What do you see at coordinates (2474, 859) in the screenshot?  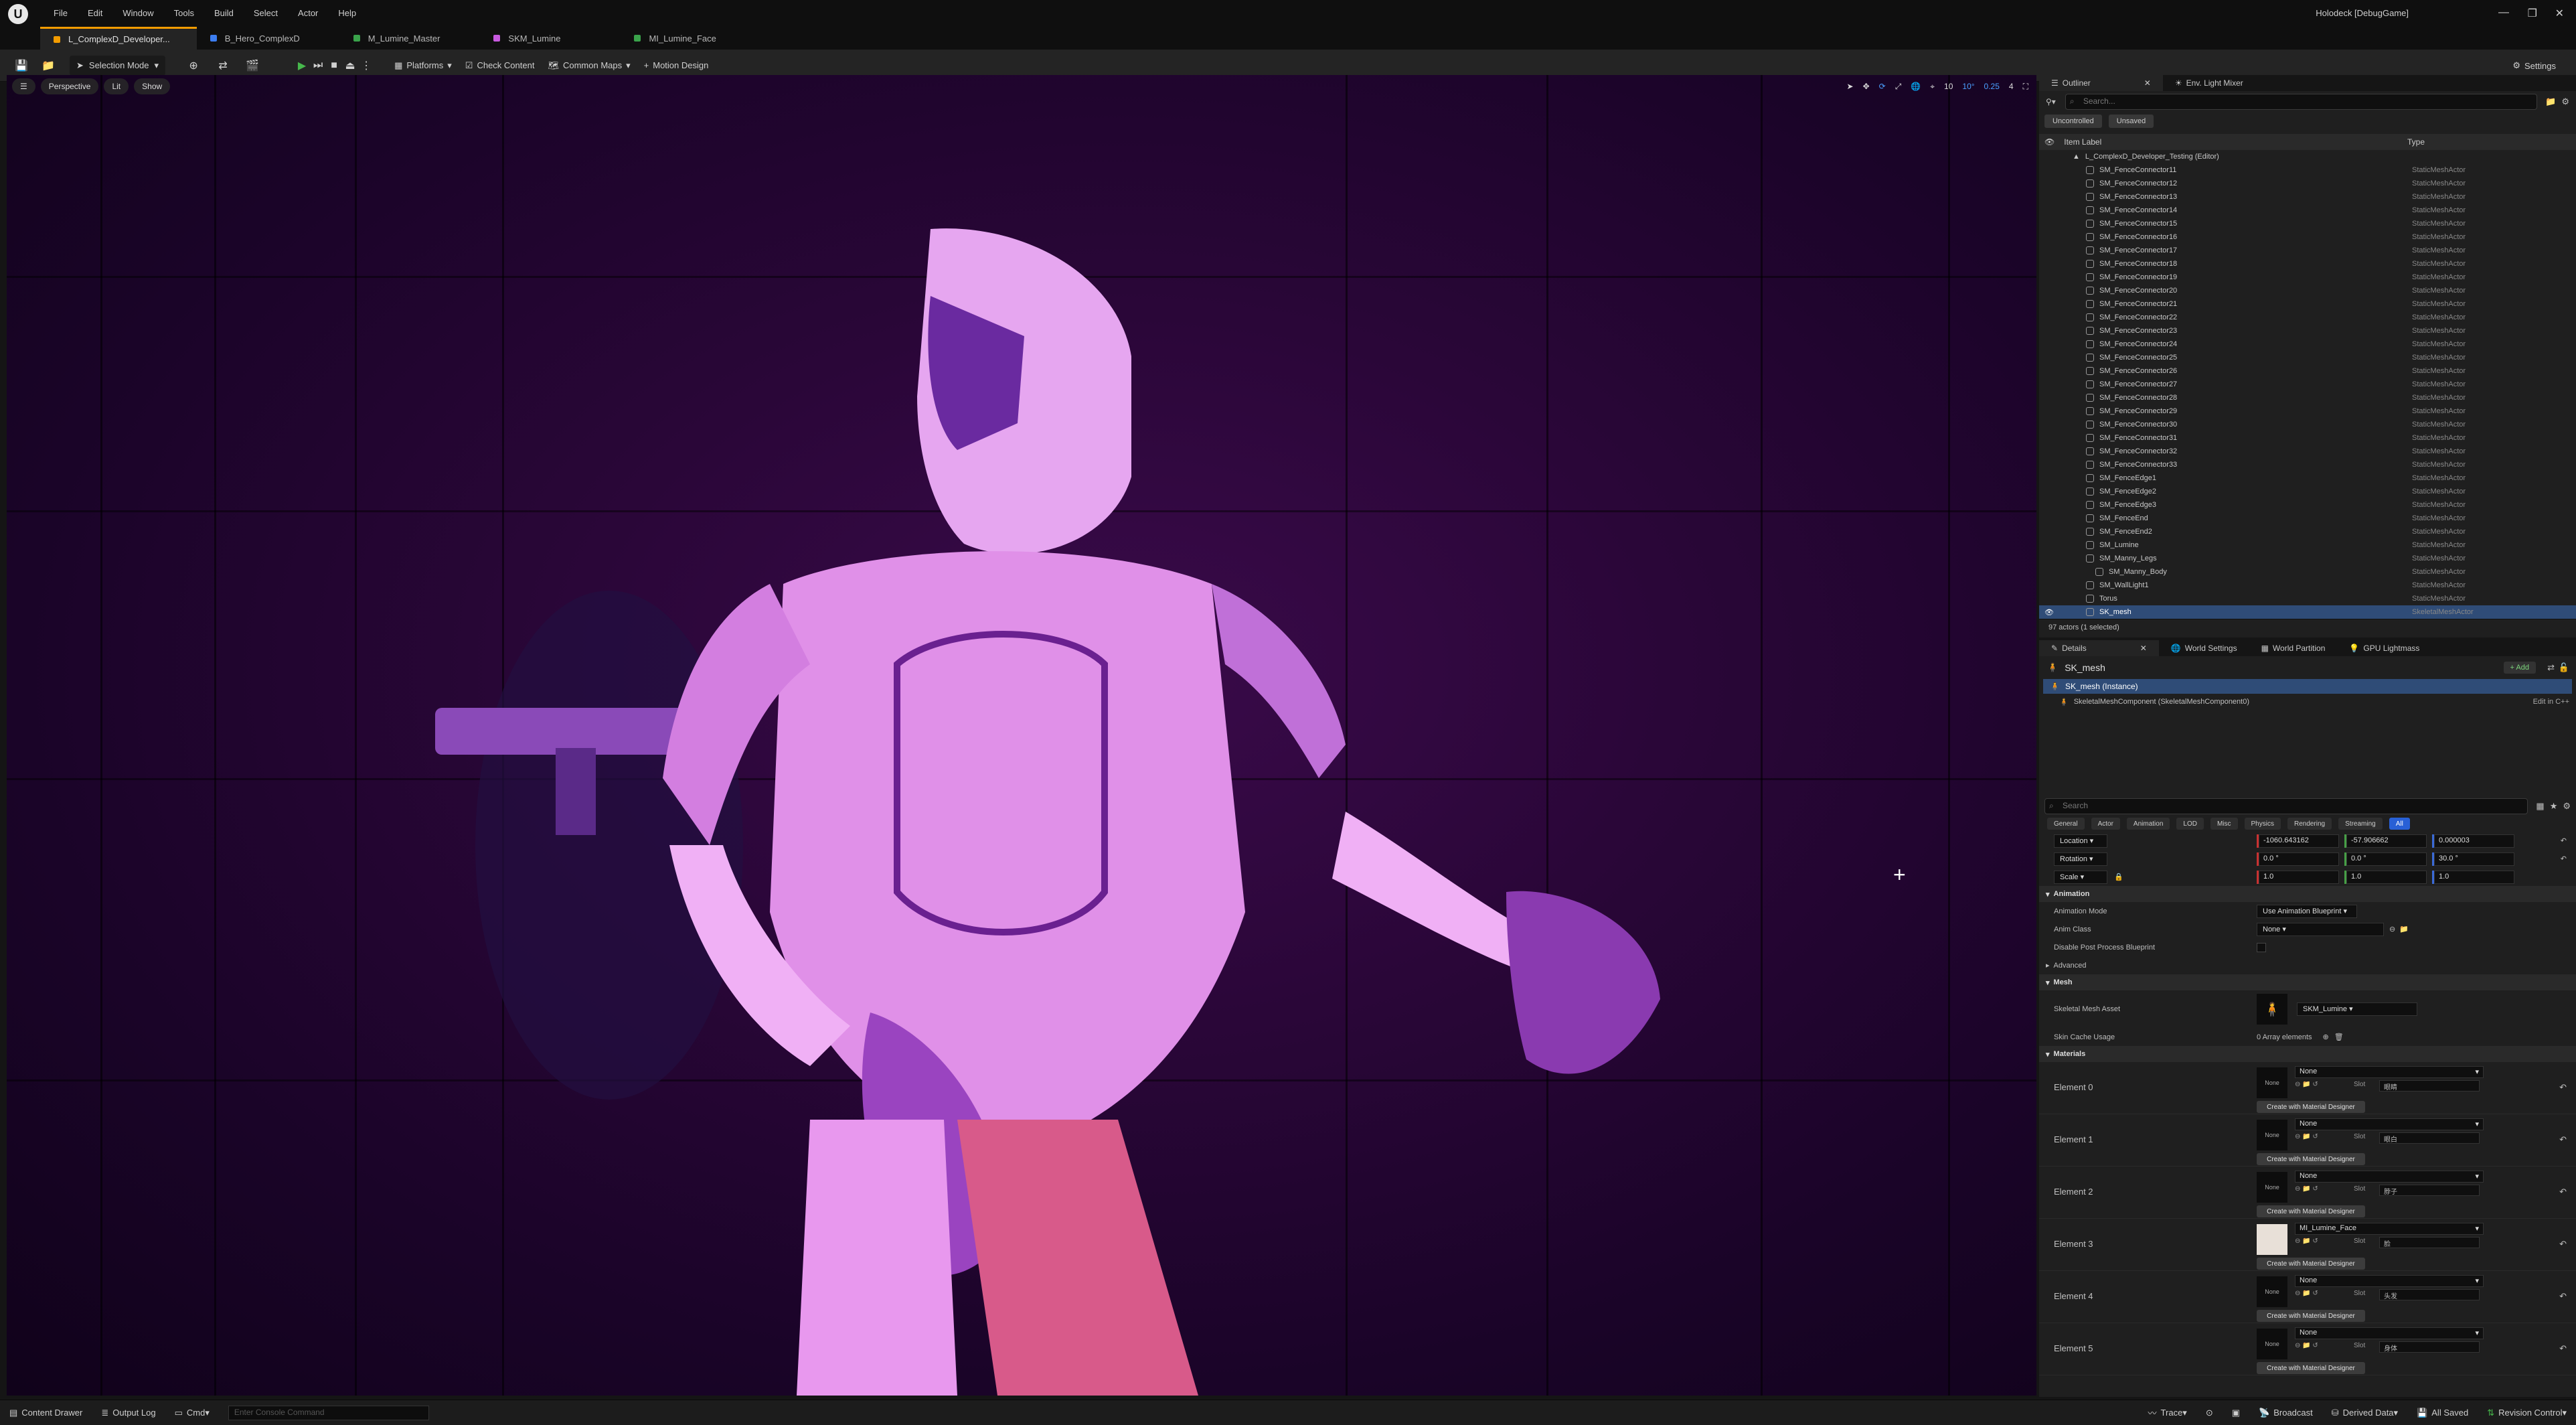 I see `rotation-z-field: 30.0 °` at bounding box center [2474, 859].